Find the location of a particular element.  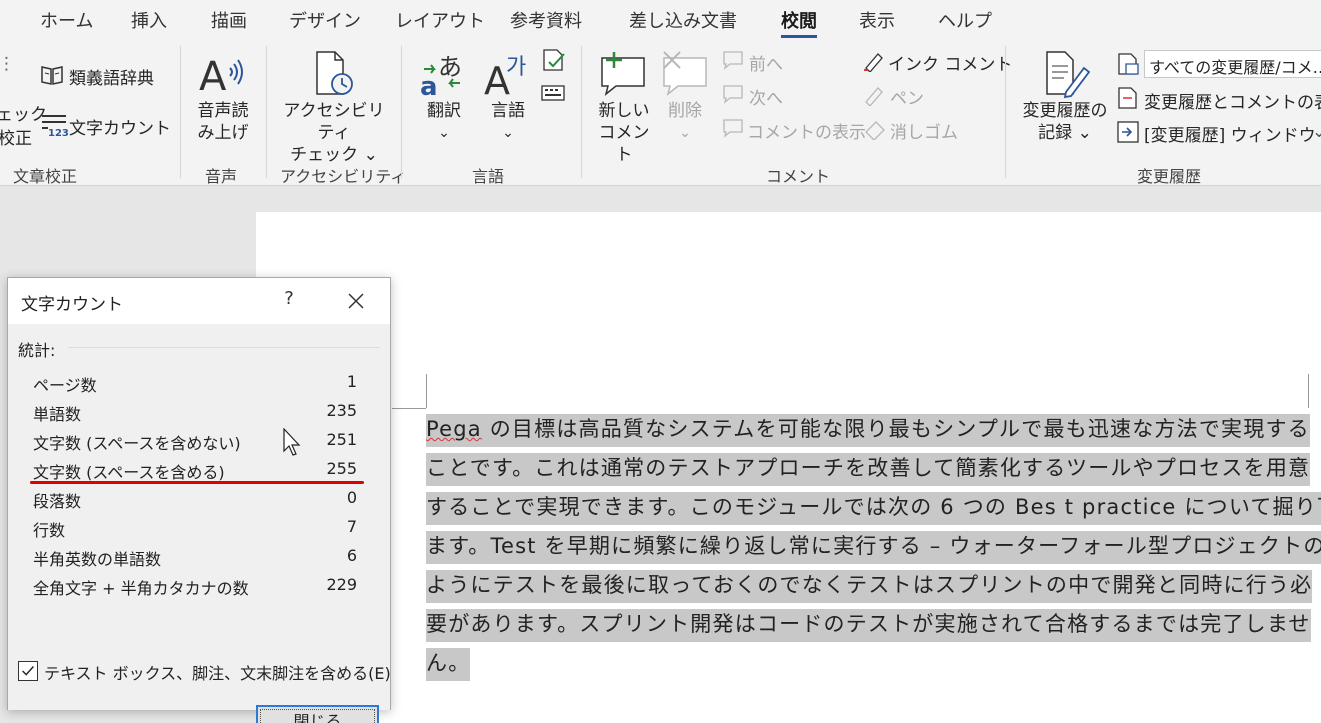

stat-value: 251 is located at coordinates (341, 439).